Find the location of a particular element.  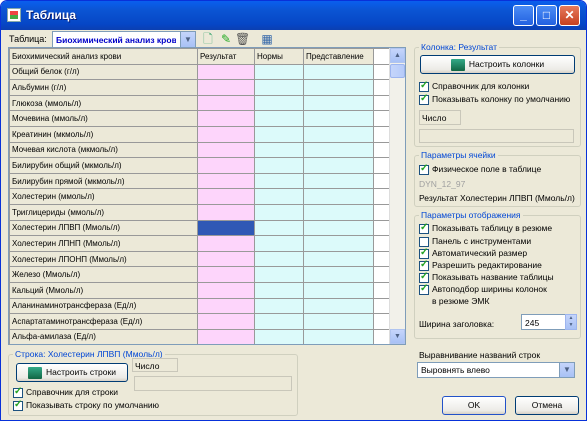

row-header-cell: Общий белок (г/л) is located at coordinates (103, 72).